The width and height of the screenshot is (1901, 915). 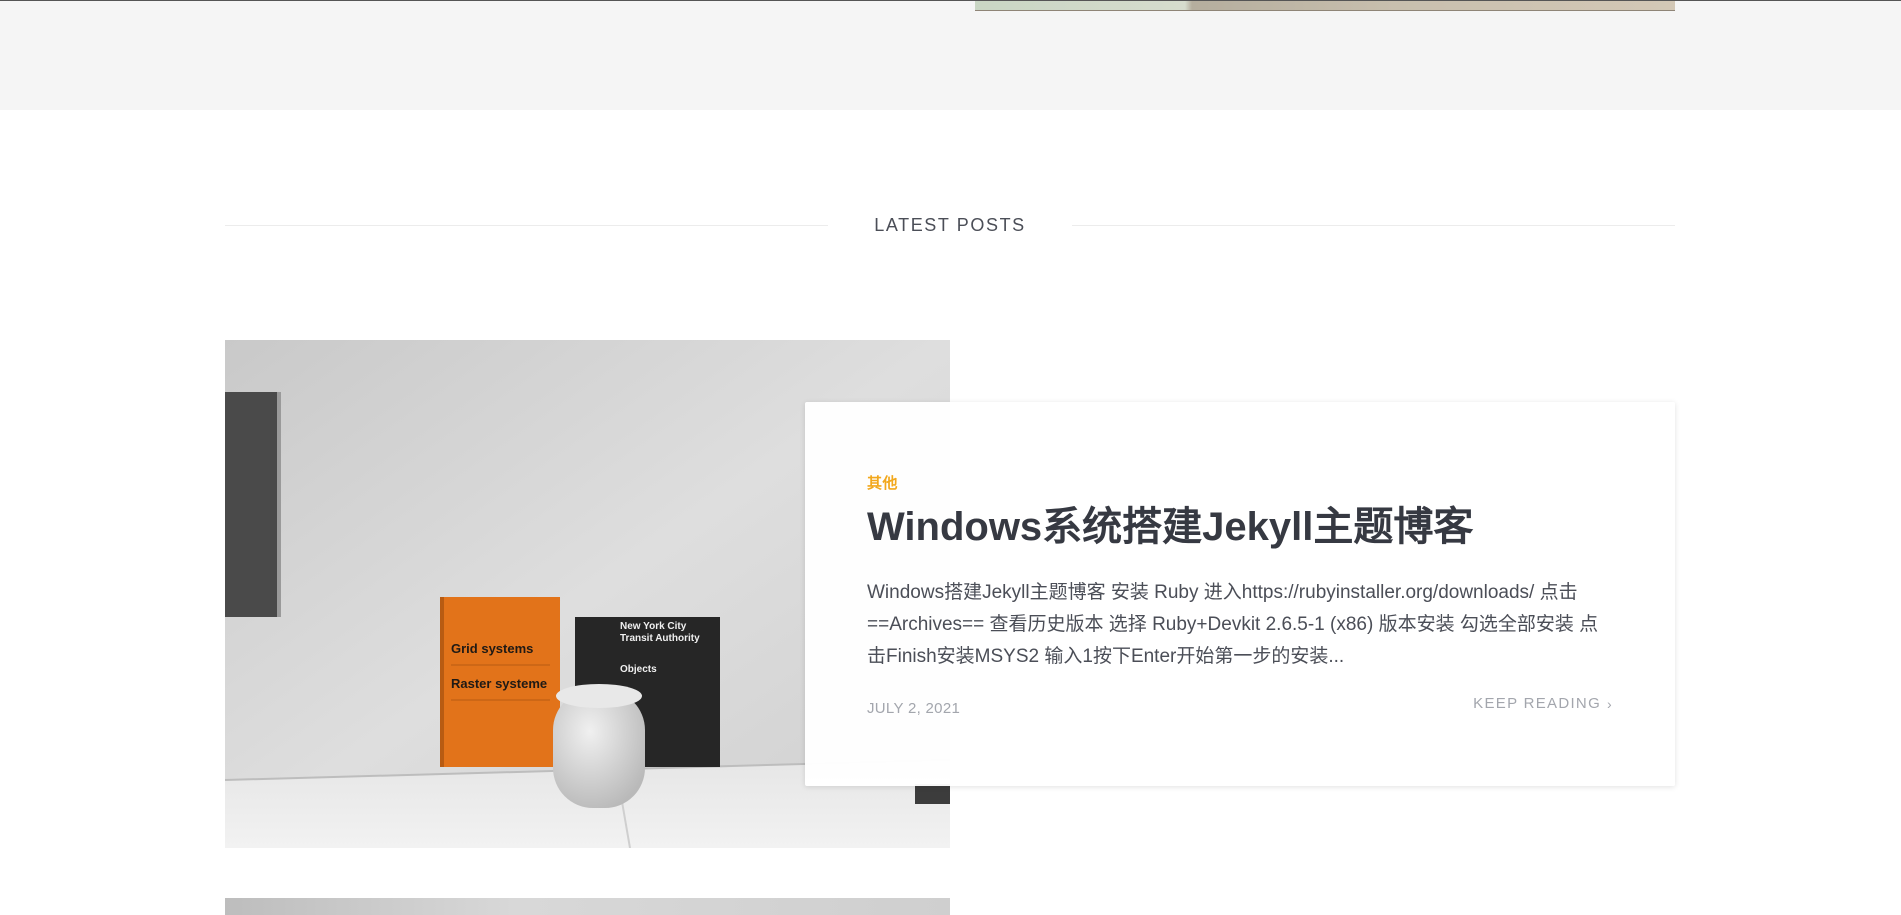 I want to click on heading-rule-left, so click(x=527, y=225).